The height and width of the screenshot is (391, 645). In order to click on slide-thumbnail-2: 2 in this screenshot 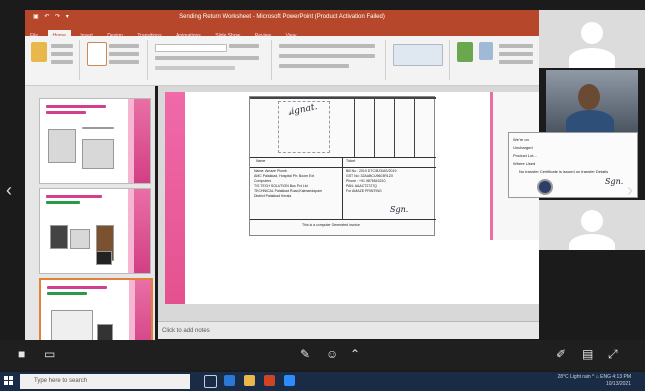, I will do `click(95, 231)`.